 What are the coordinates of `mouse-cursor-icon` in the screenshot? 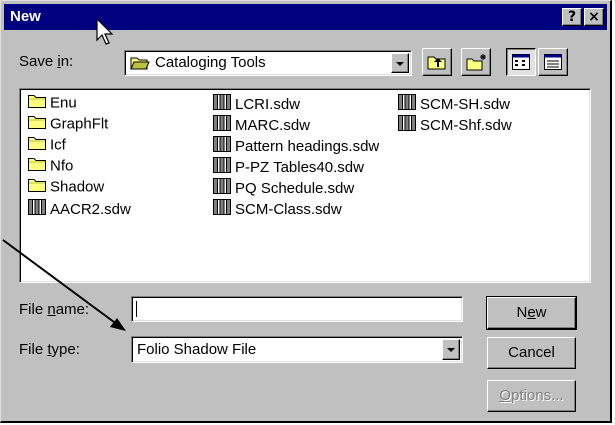 It's located at (105, 31).